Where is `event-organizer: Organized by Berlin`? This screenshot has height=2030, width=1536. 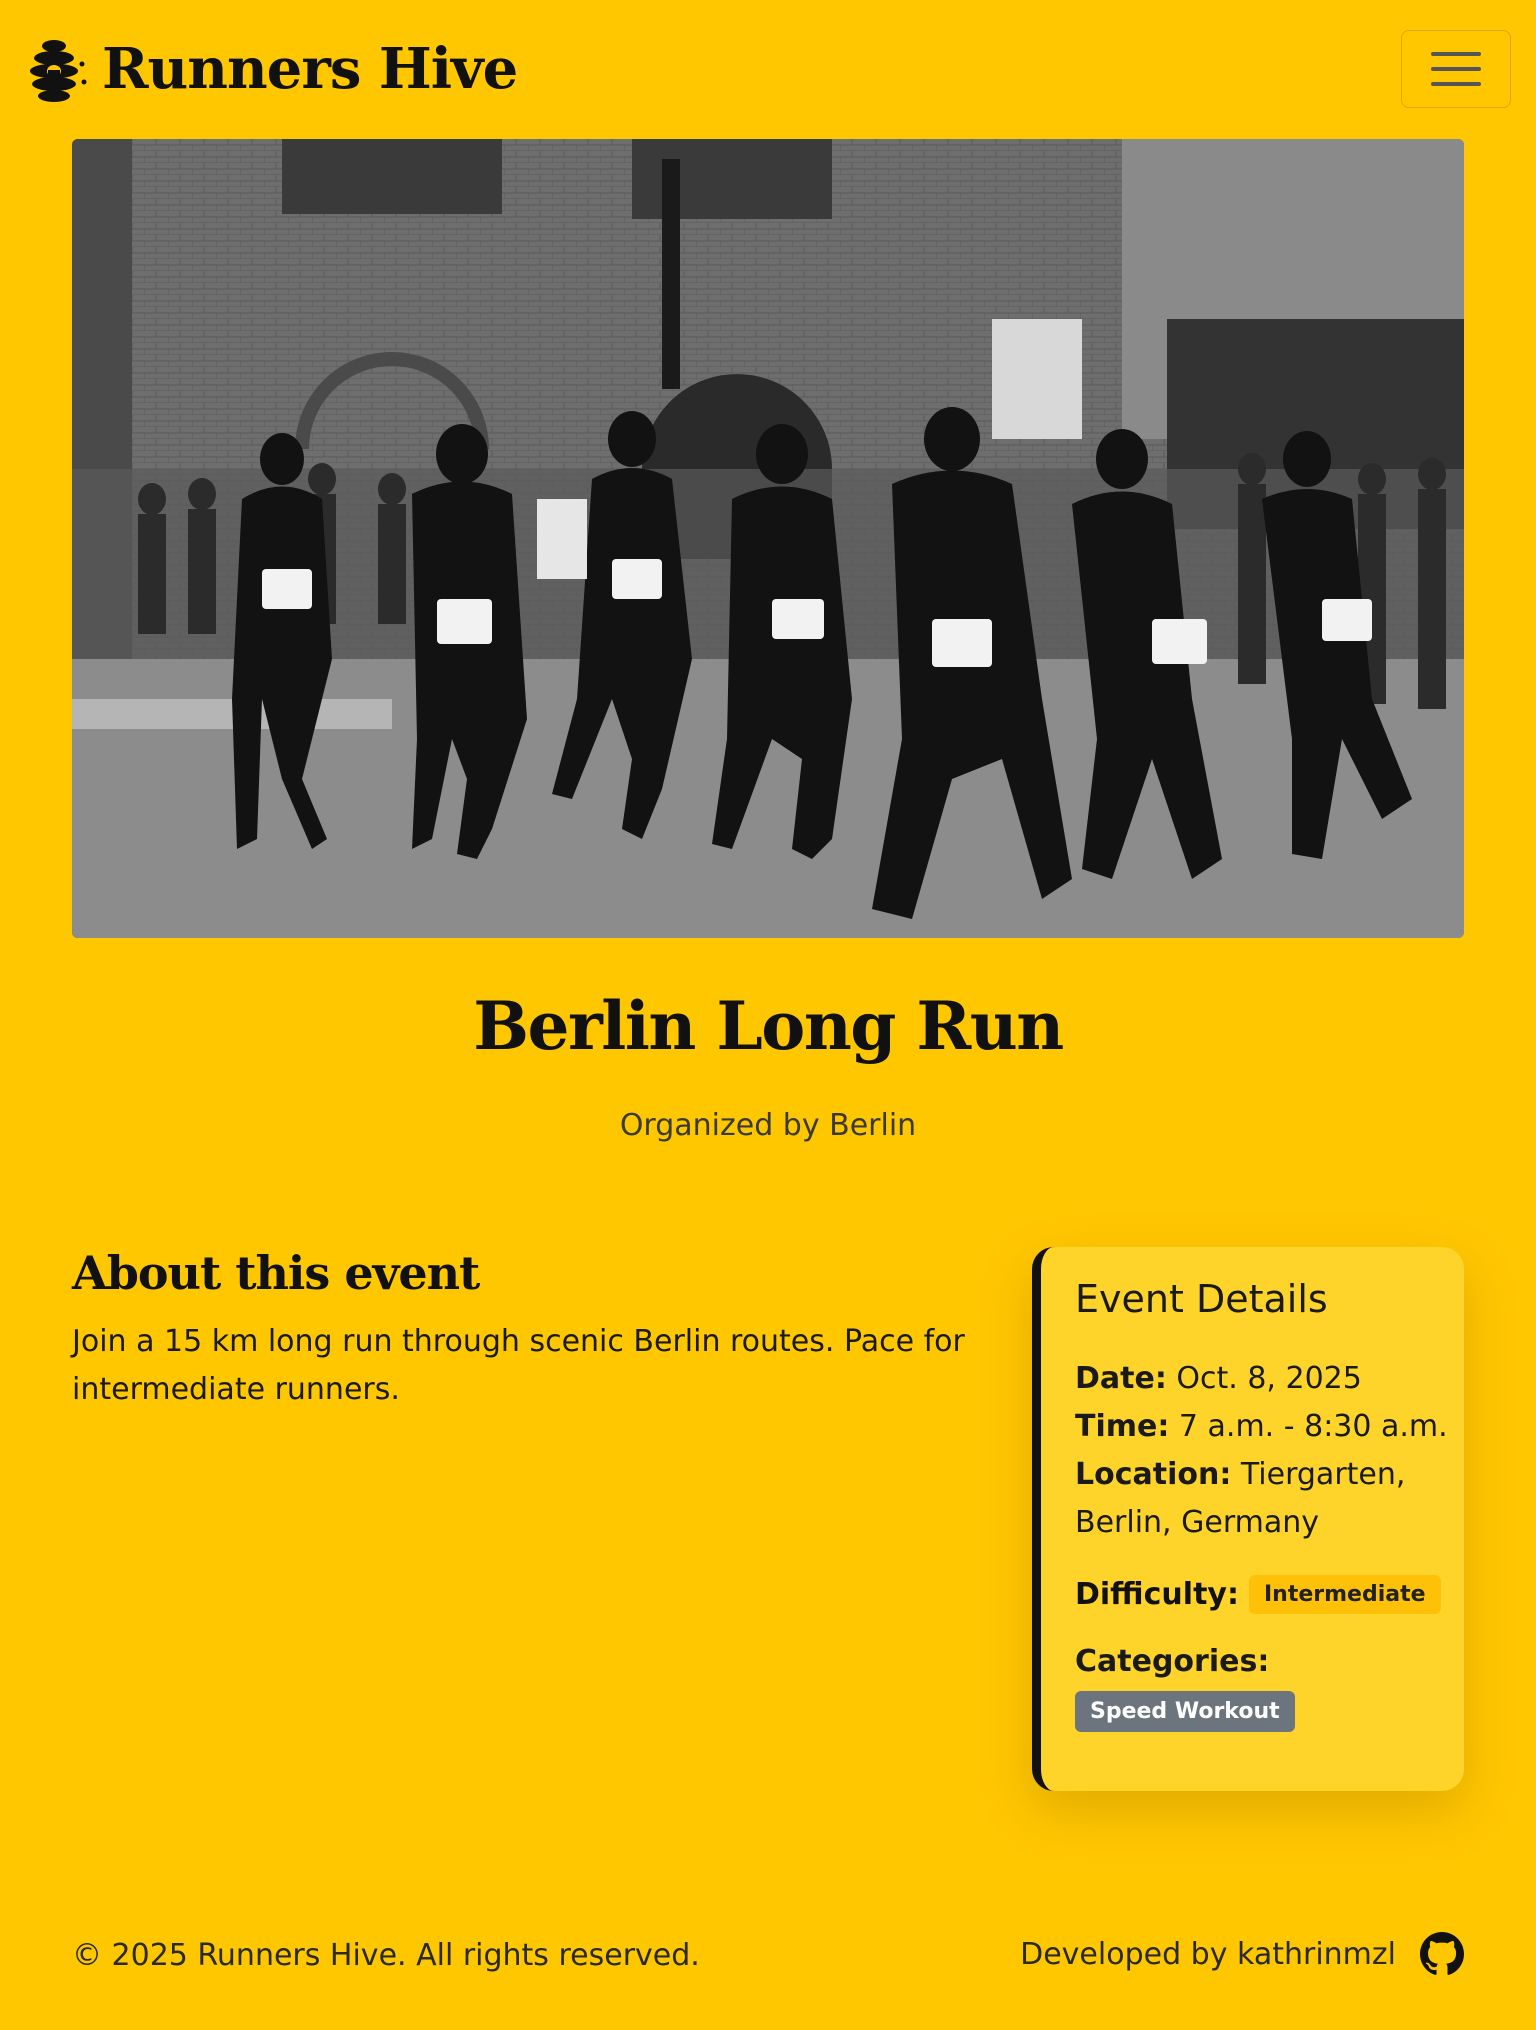
event-organizer: Organized by Berlin is located at coordinates (768, 1125).